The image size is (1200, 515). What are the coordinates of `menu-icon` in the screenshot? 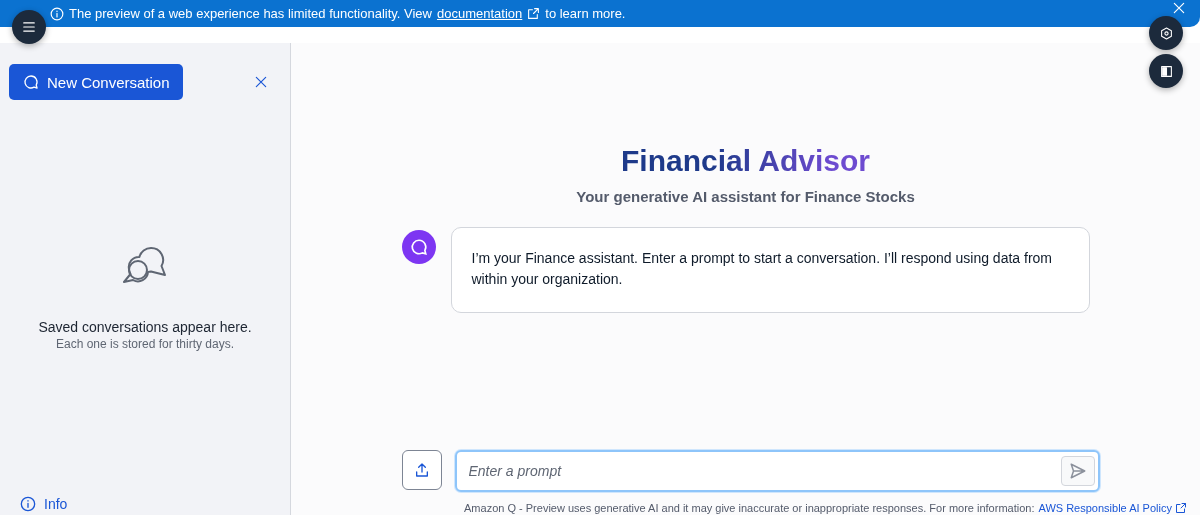 It's located at (29, 27).